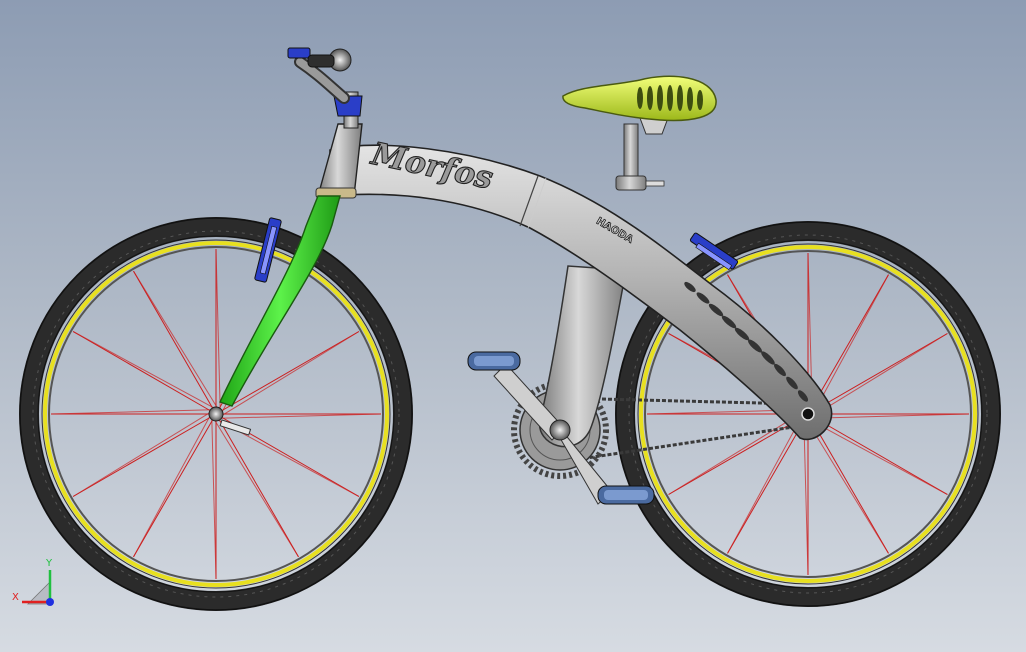 The height and width of the screenshot is (652, 1026). I want to click on head-tube, so click(339, 161).